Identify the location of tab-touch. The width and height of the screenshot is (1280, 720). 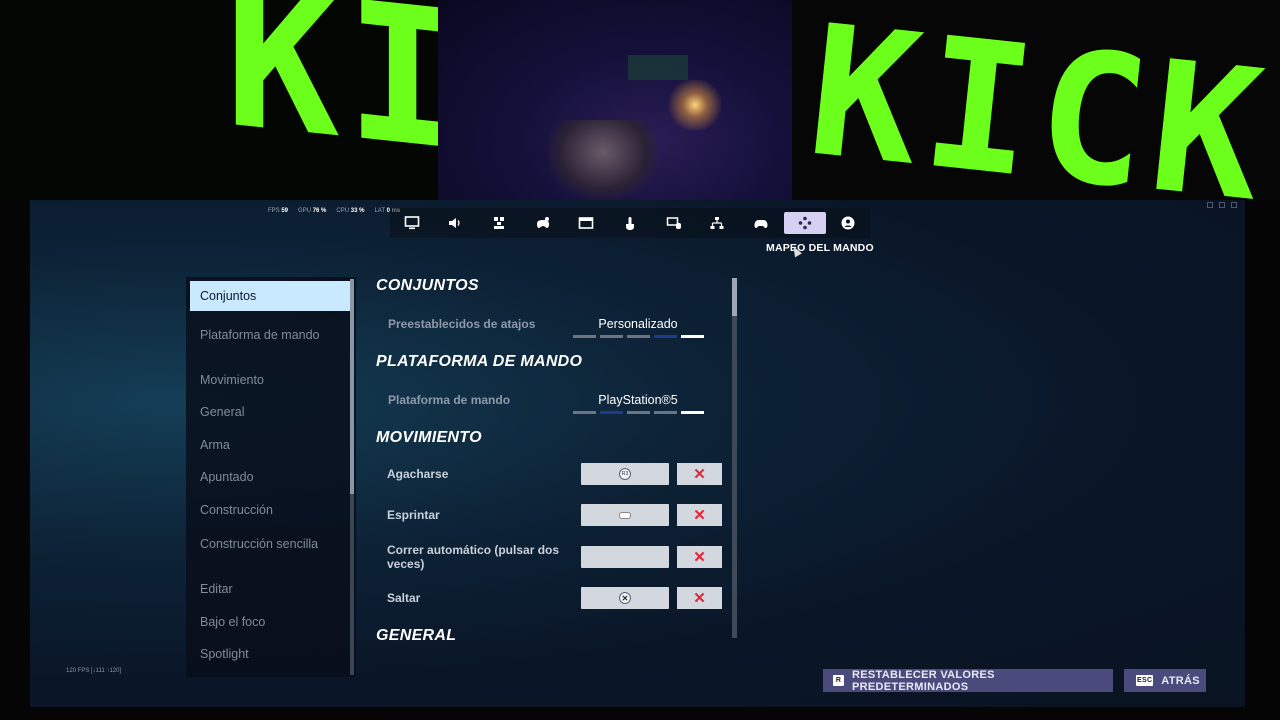
(630, 223).